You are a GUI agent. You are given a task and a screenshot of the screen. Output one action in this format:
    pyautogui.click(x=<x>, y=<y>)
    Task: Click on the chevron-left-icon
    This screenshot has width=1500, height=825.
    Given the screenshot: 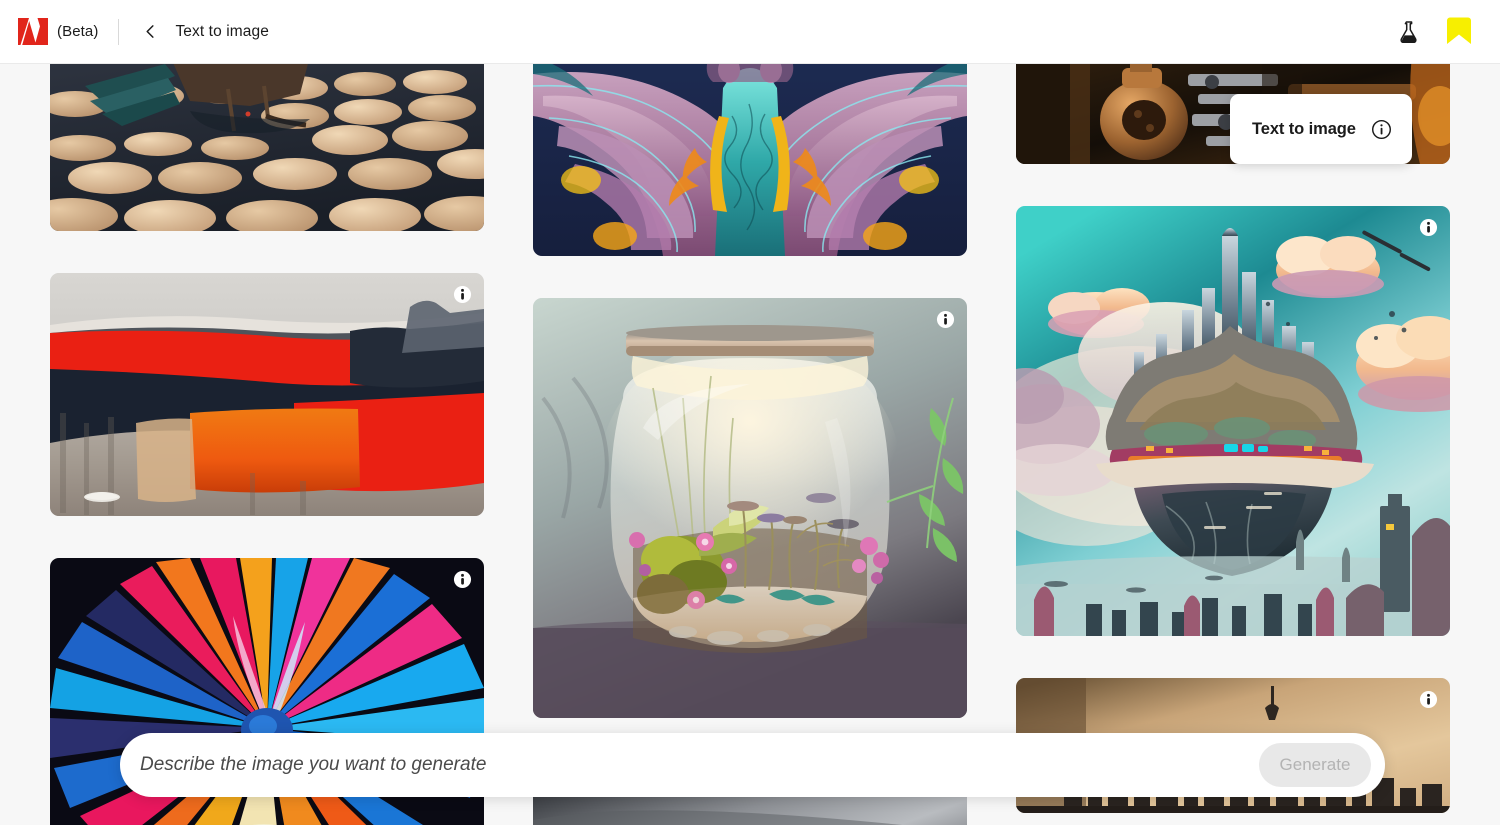 What is the action you would take?
    pyautogui.click(x=150, y=32)
    